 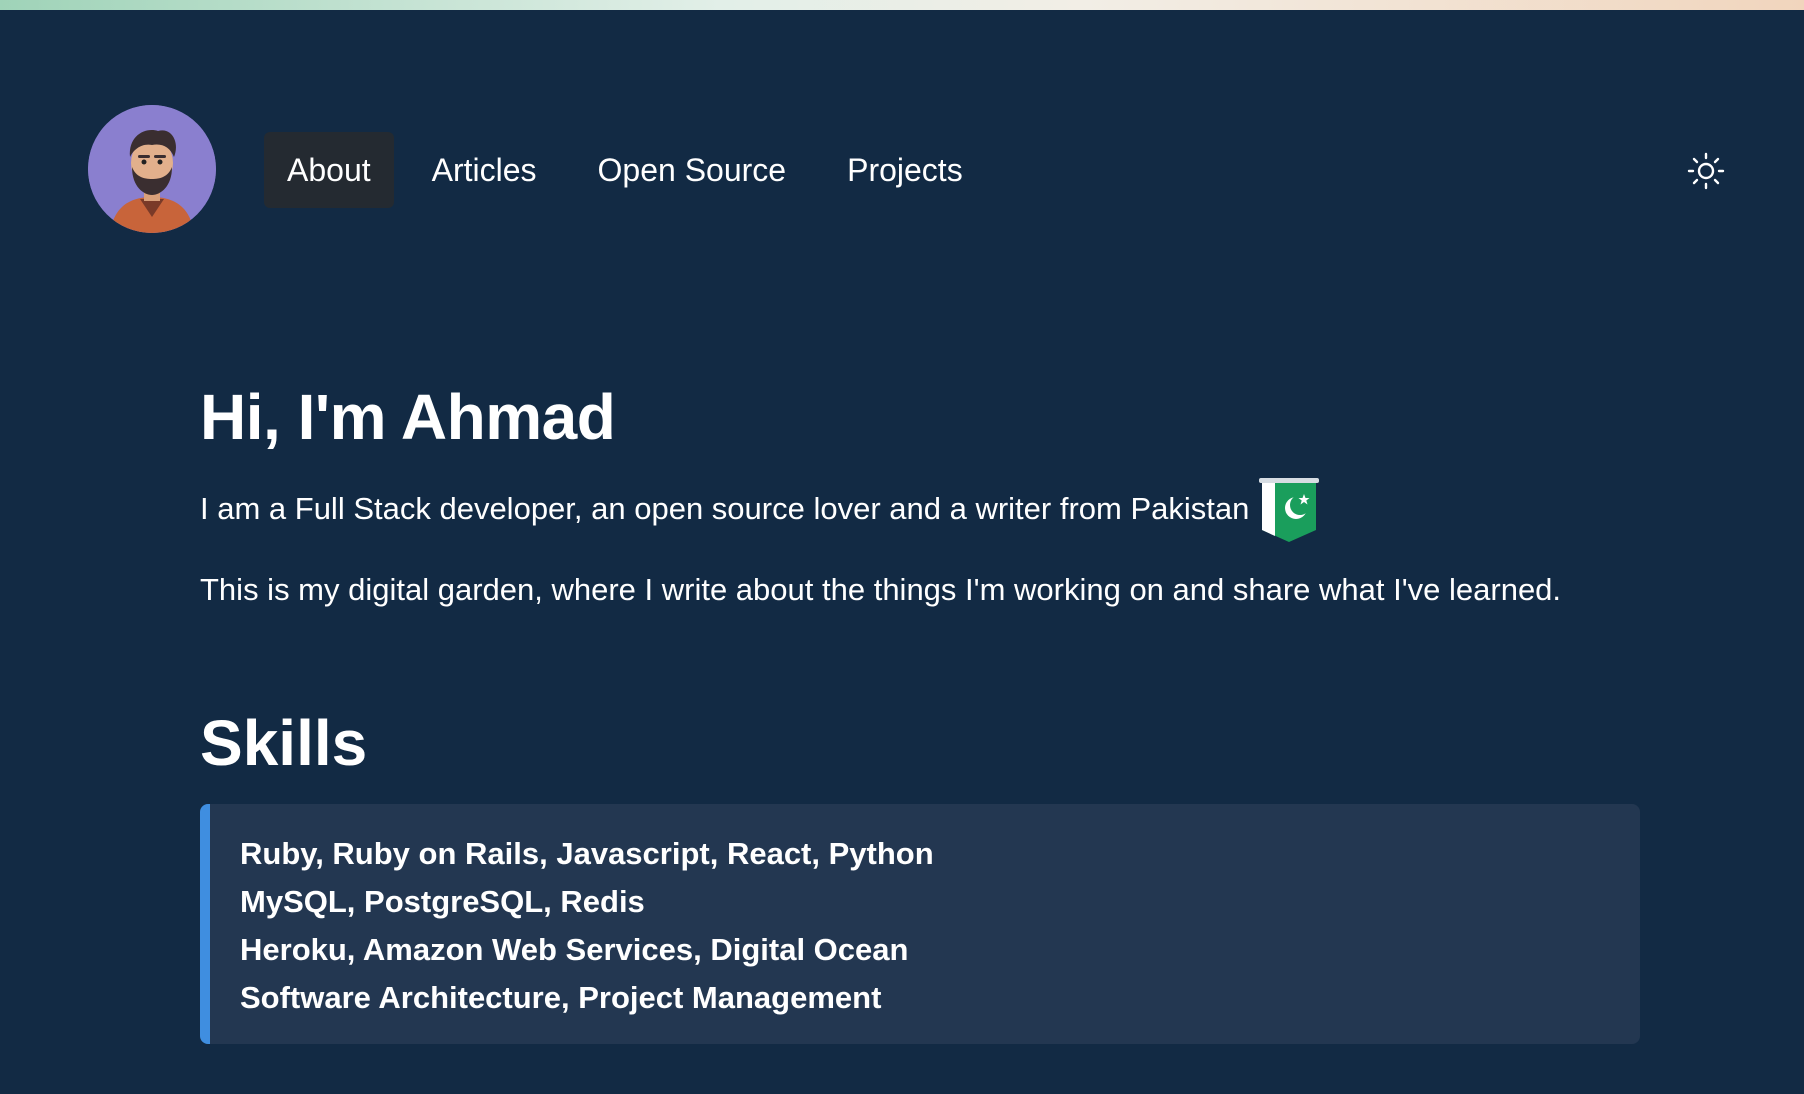 I want to click on skill-line-databases: MySQL, PostgreSQL, Redis, so click(x=442, y=901).